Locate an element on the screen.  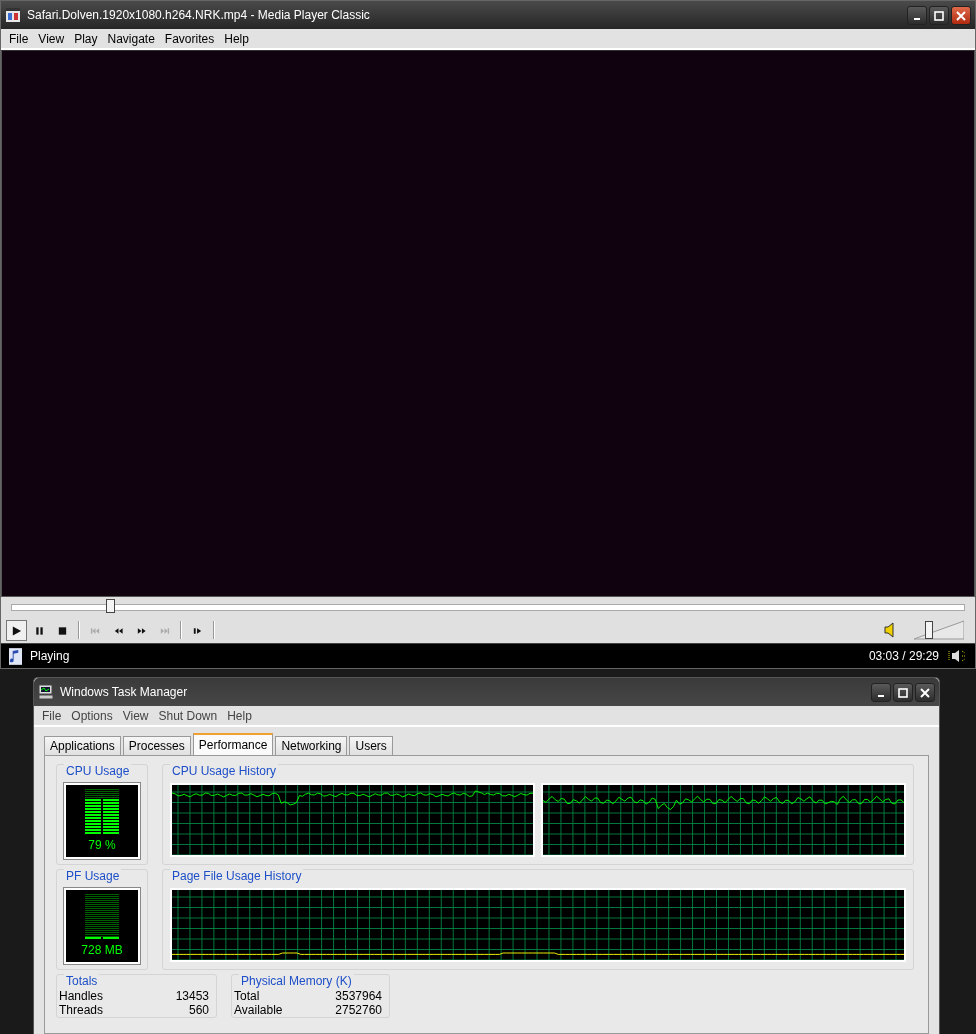
menu-item: Navigate is located at coordinates (131, 38).